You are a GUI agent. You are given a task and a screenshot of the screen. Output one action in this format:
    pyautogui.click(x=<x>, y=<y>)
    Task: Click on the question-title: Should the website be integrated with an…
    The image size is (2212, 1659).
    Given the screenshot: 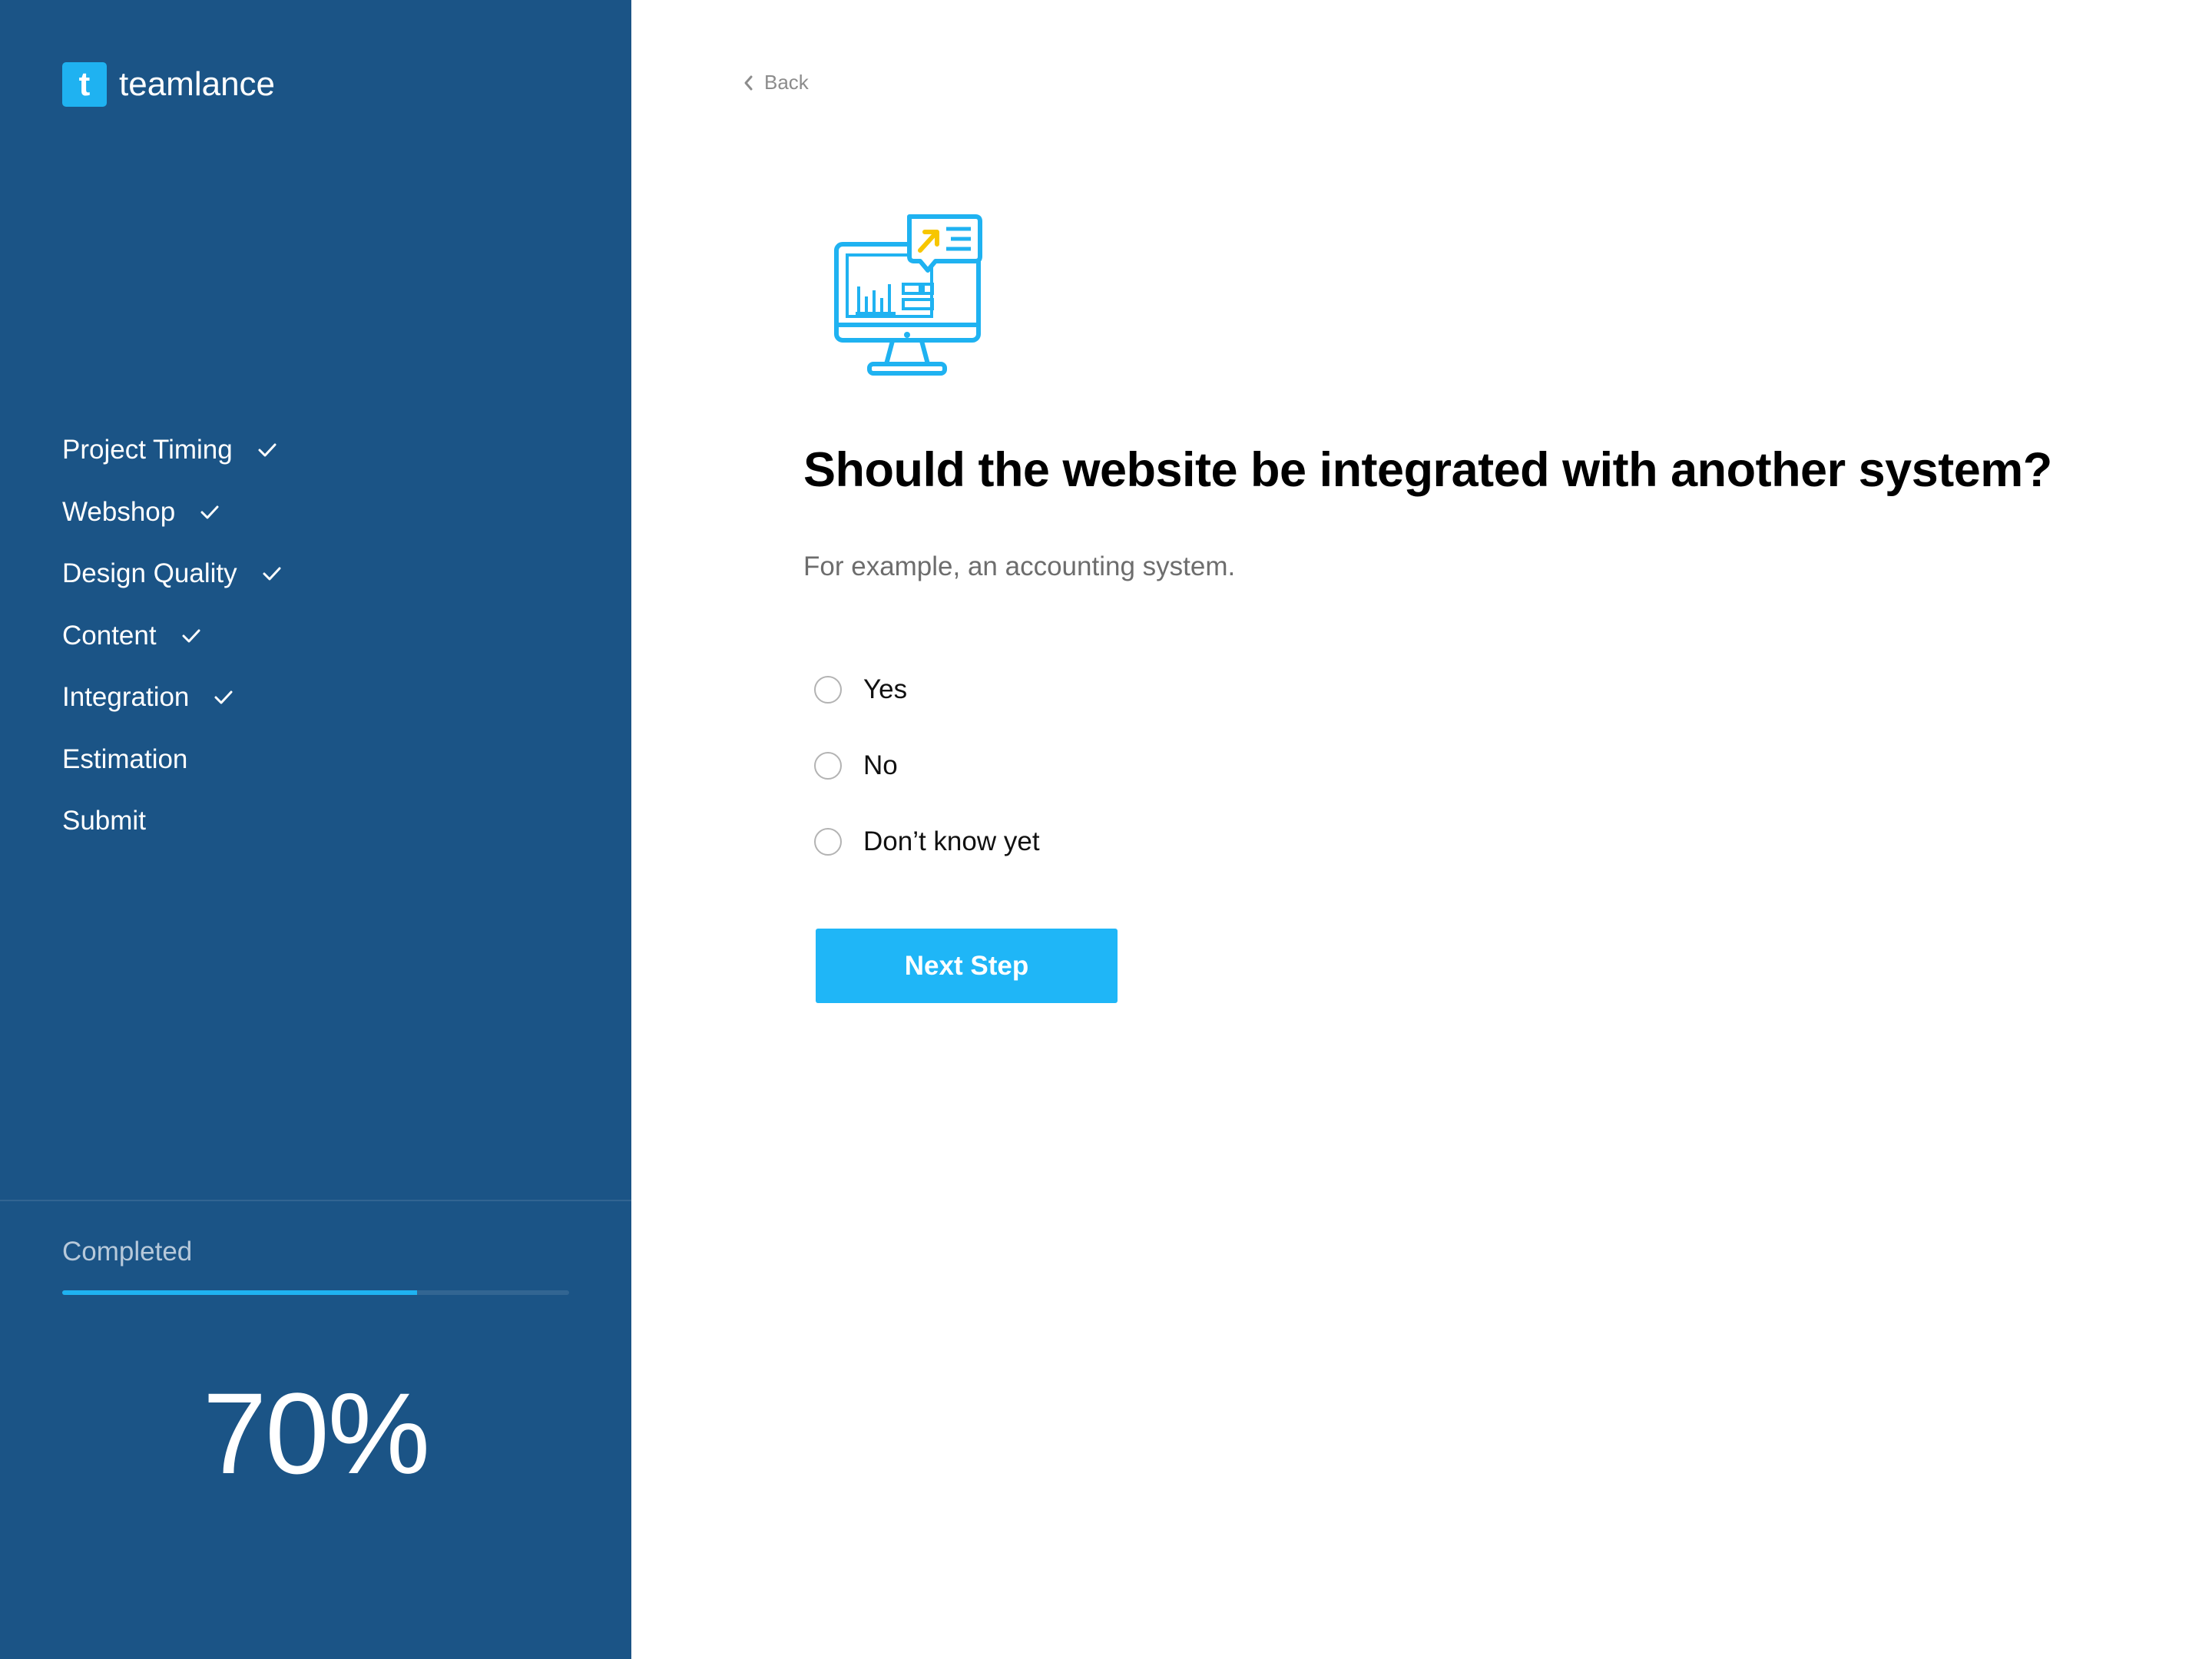 What is the action you would take?
    pyautogui.click(x=1428, y=470)
    